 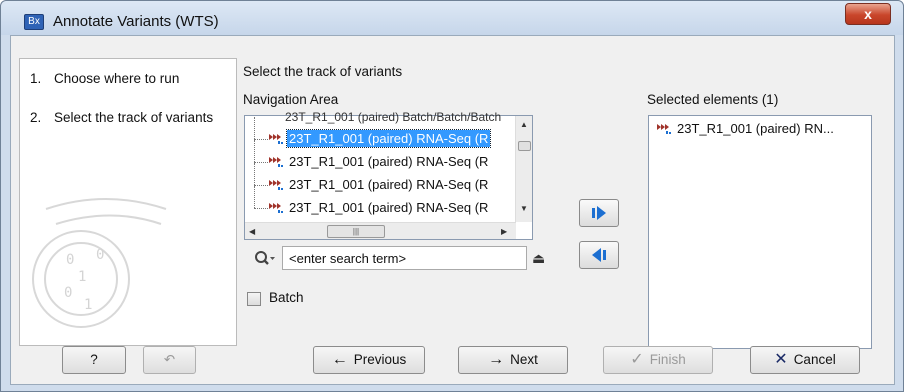 I want to click on scroll-down-icon: ▼, so click(x=524, y=208).